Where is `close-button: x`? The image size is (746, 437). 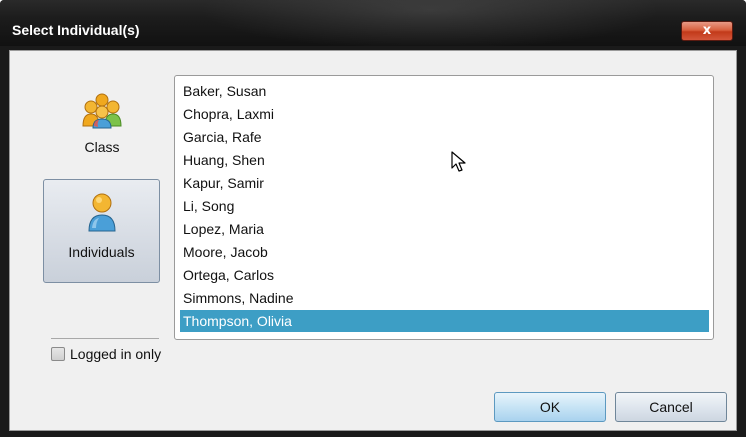
close-button: x is located at coordinates (707, 31).